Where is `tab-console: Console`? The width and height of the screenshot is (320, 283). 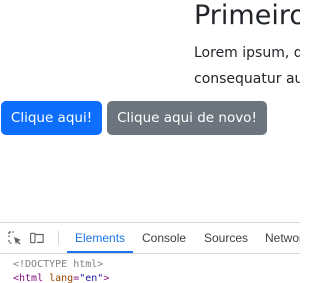
tab-console: Console is located at coordinates (164, 238).